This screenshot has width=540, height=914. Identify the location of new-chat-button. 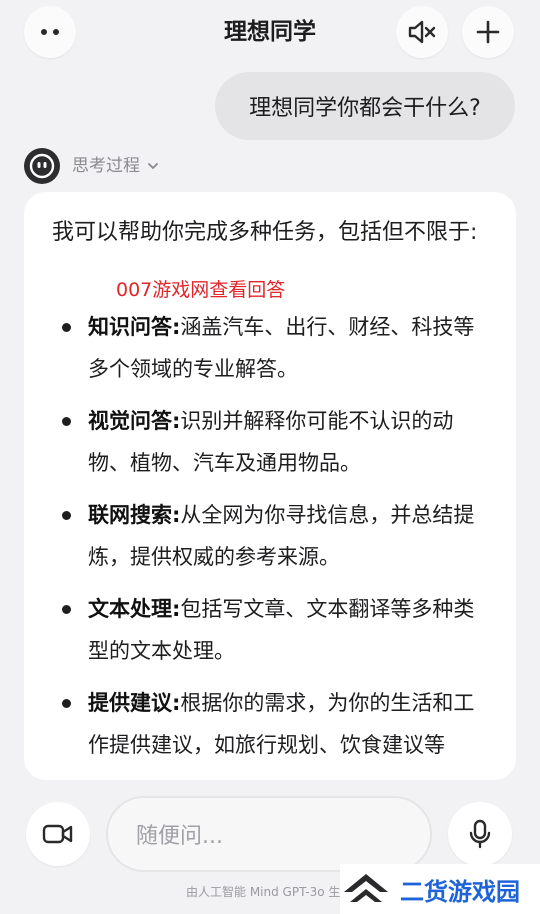
(488, 32).